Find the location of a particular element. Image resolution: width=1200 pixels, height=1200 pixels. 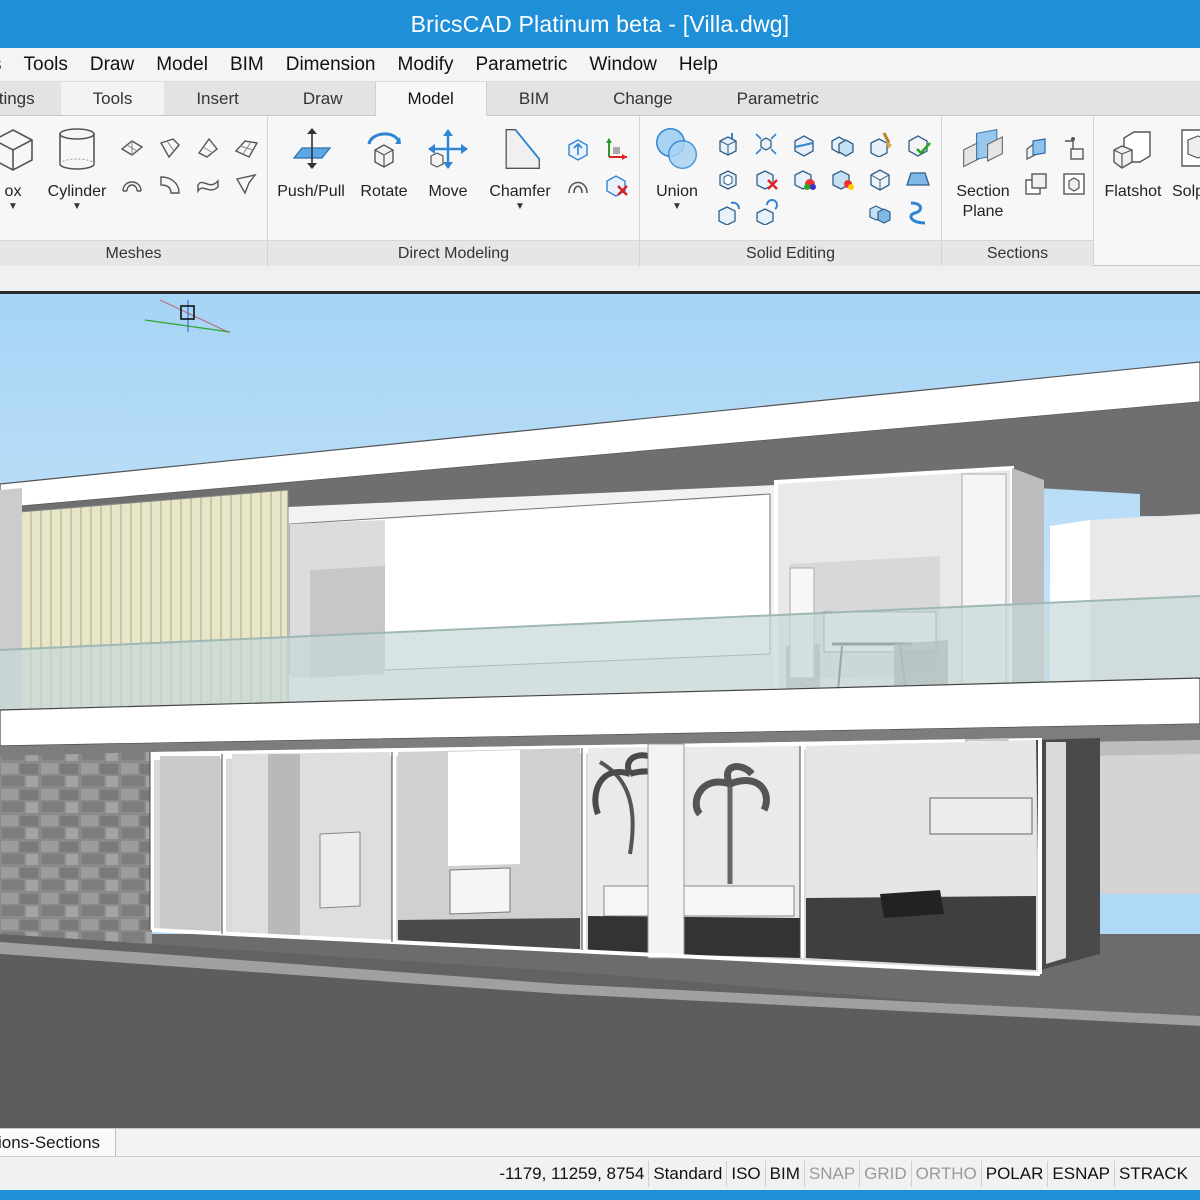

solprof-label: Solp is located at coordinates (1186, 191).